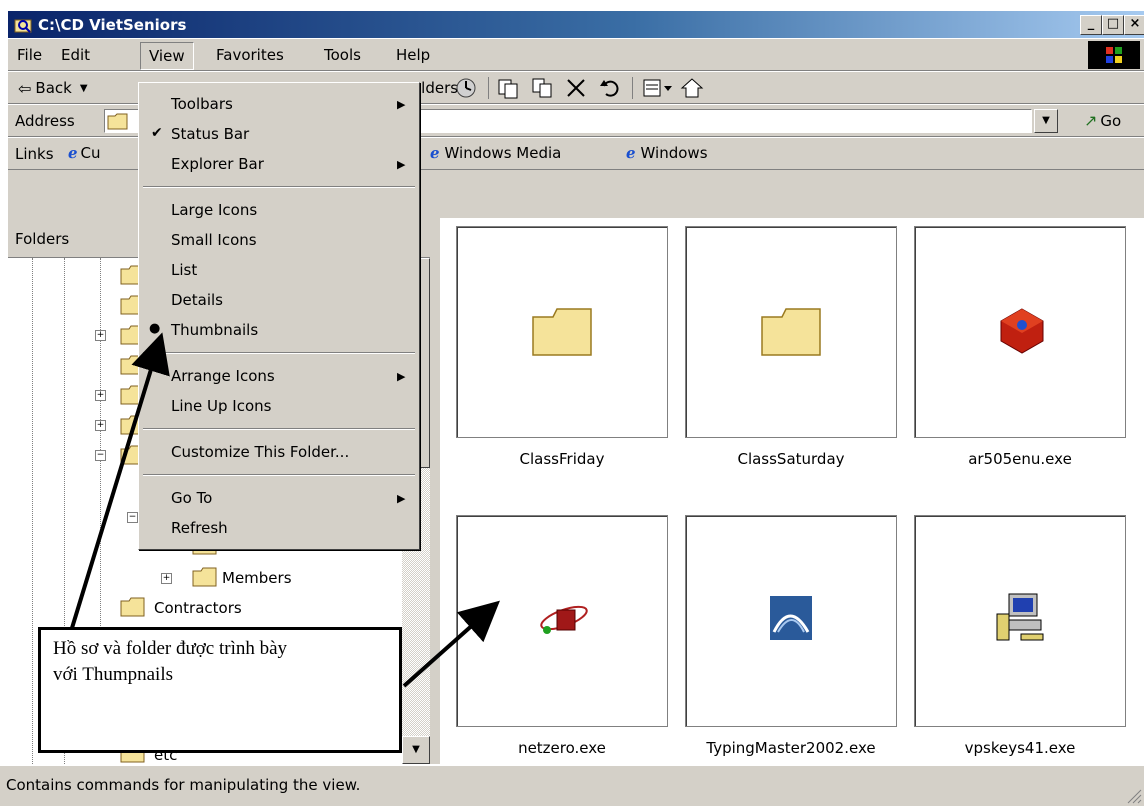 This screenshot has height=806, width=1144. What do you see at coordinates (170, 648) in the screenshot?
I see `callout-line-1: Hồ sơ và folder được trình bày` at bounding box center [170, 648].